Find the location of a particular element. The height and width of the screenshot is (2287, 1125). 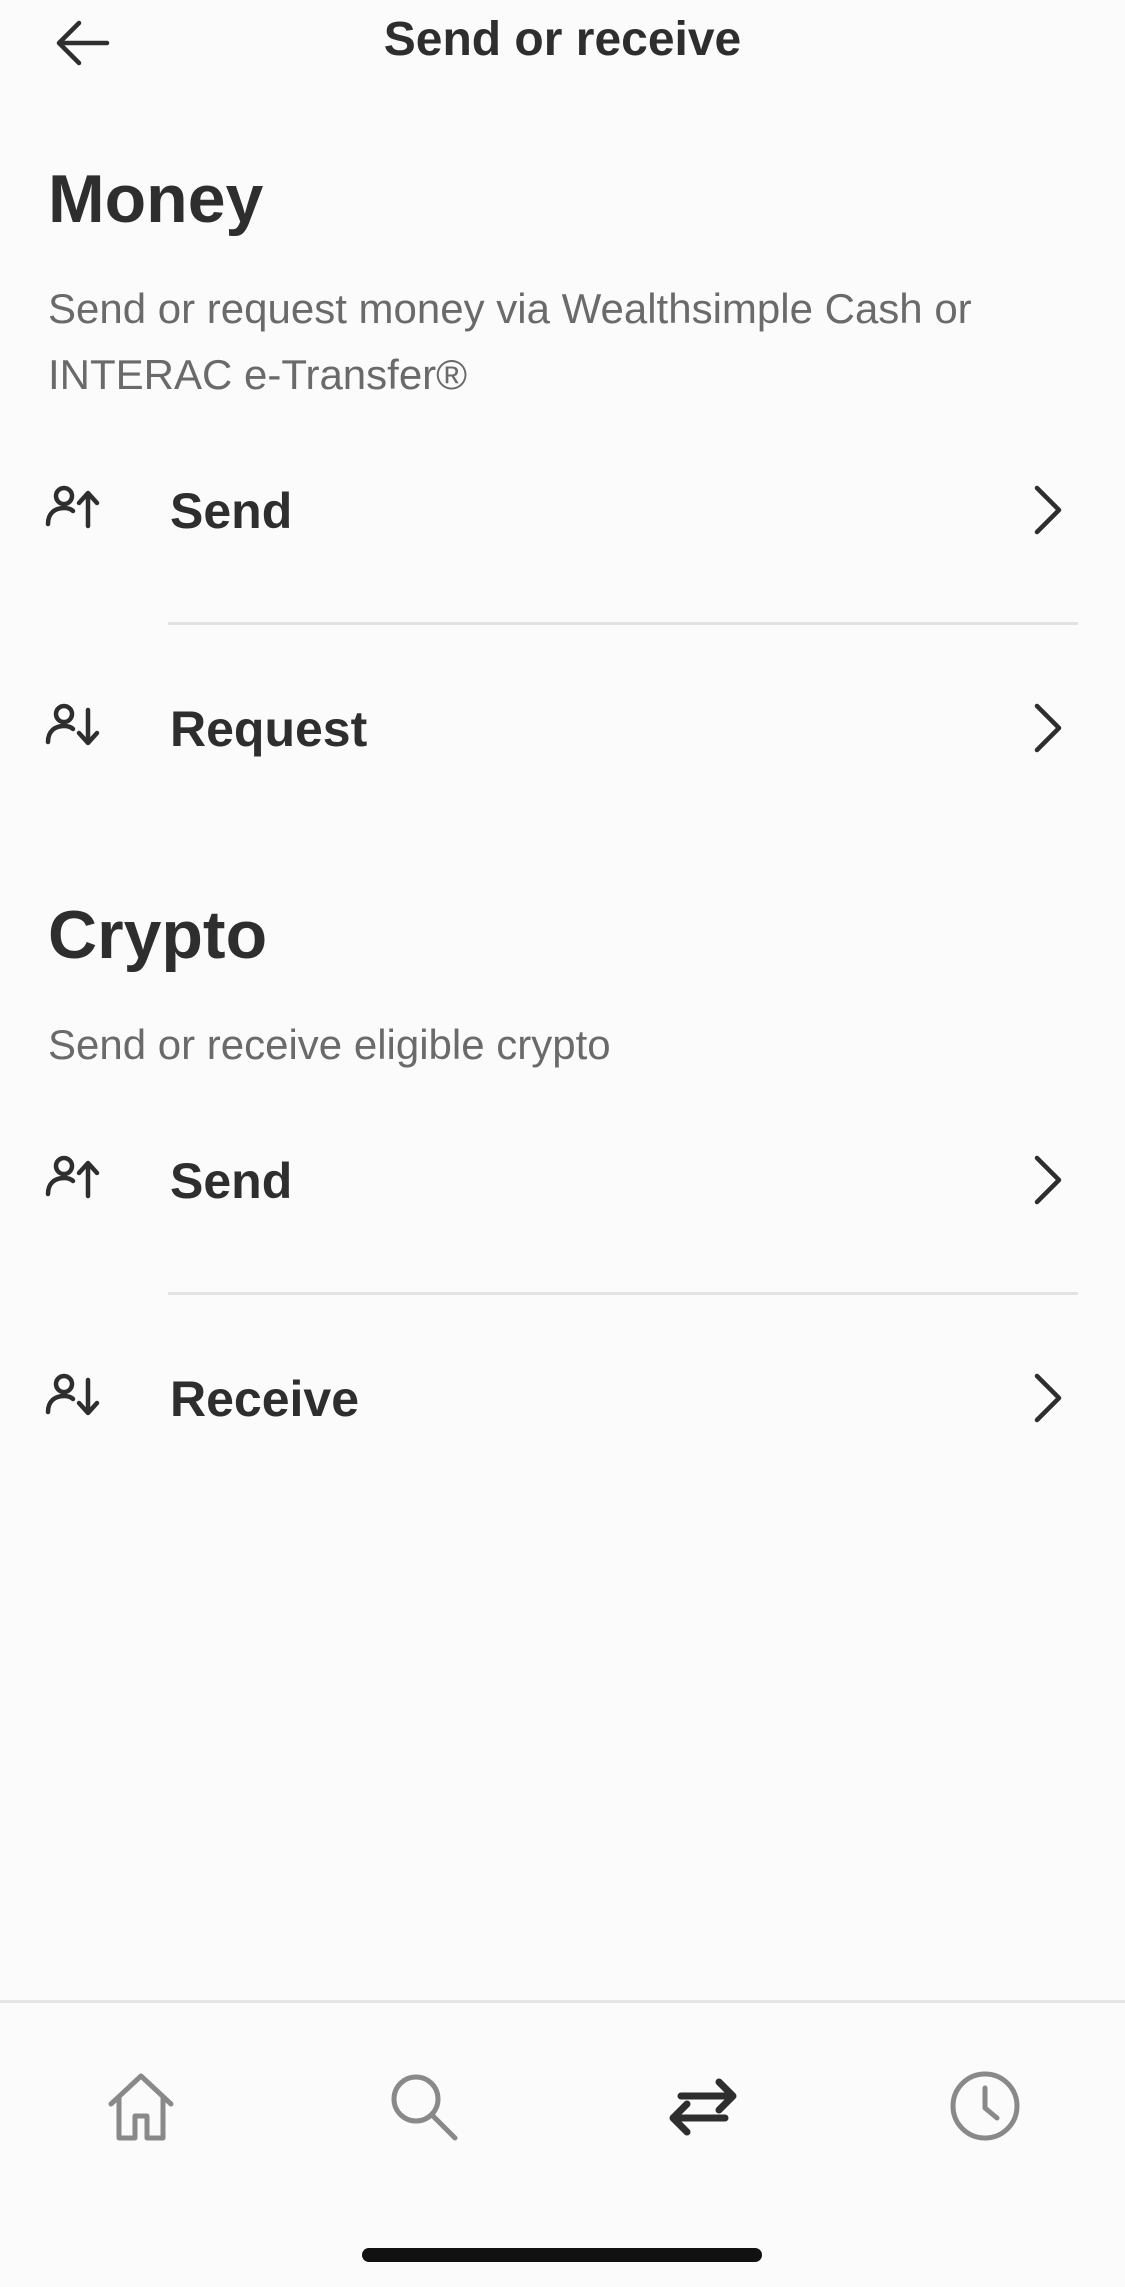

home-indicator is located at coordinates (562, 2255).